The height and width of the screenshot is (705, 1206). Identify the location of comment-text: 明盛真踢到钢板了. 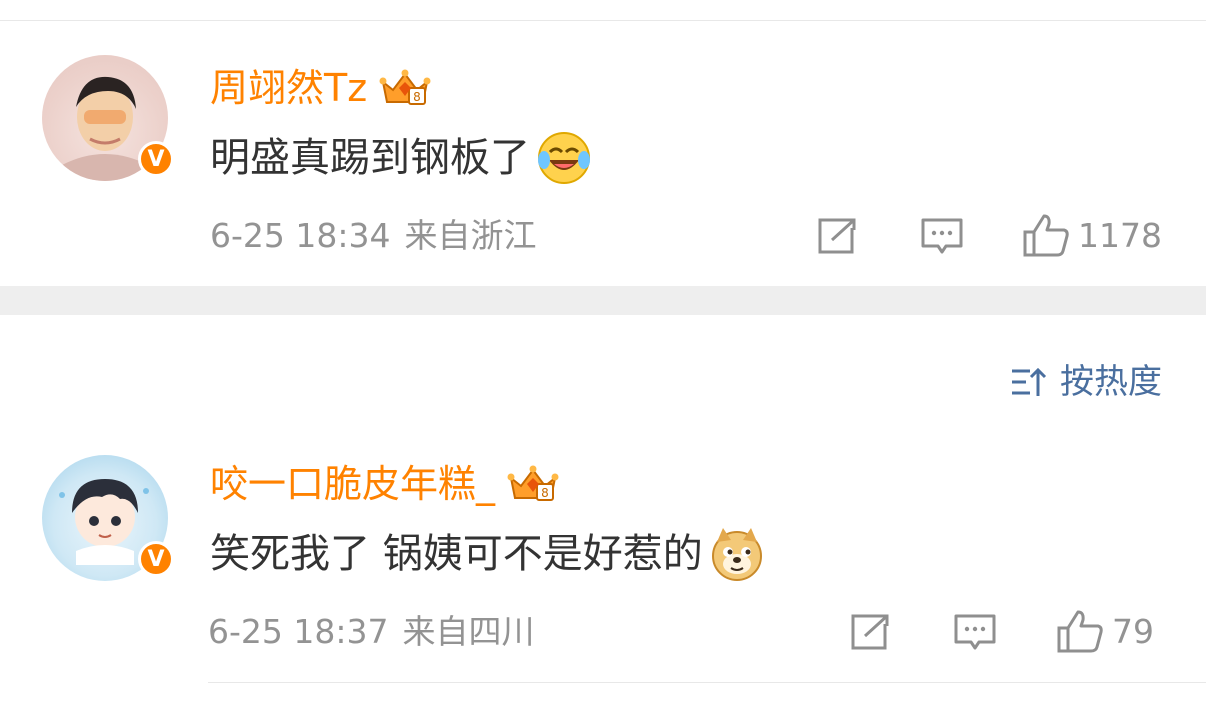
(401, 158).